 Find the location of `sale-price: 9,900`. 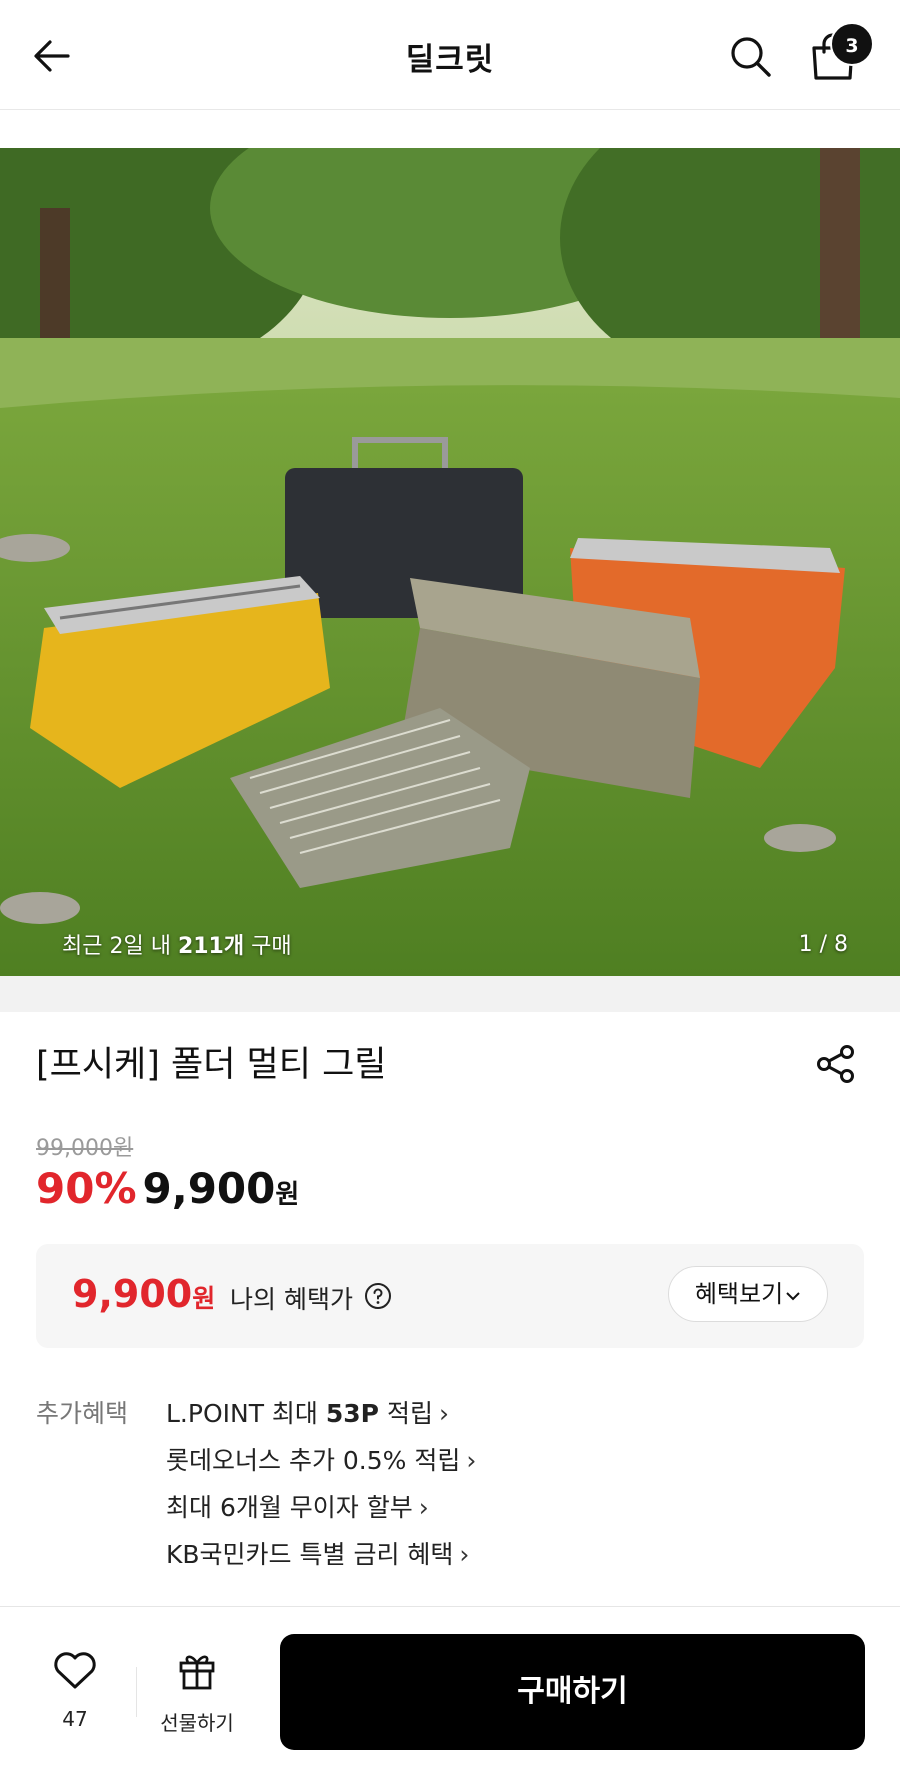

sale-price: 9,900 is located at coordinates (209, 1188).